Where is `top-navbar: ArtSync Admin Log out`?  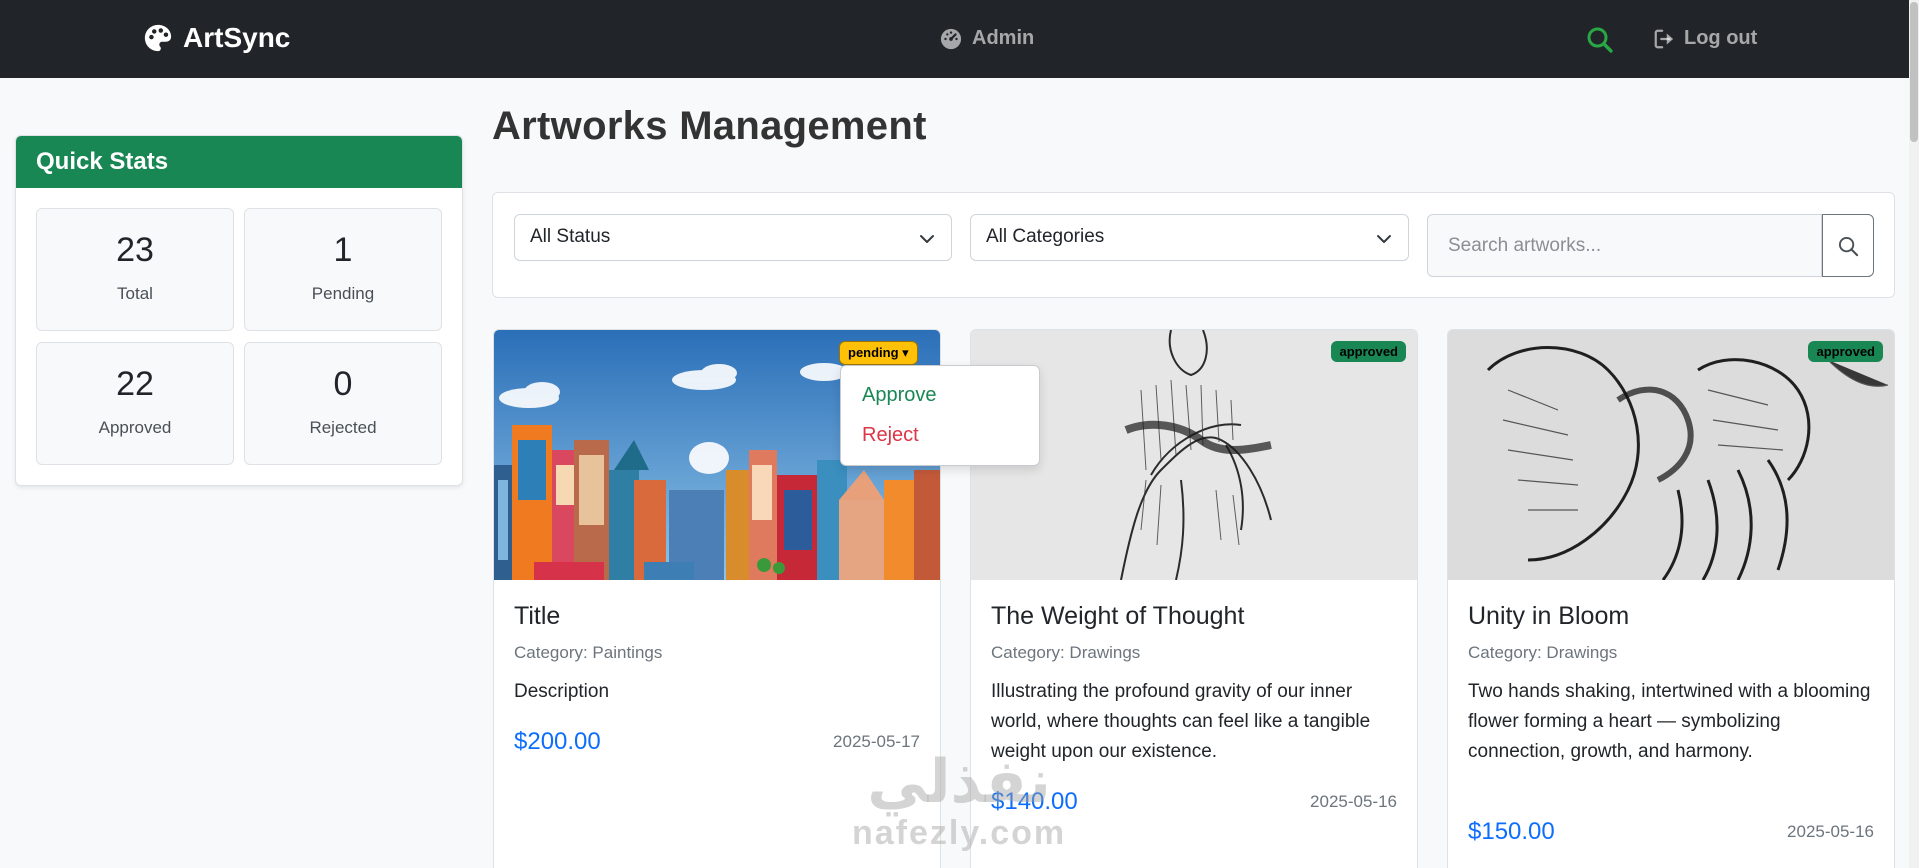
top-navbar: ArtSync Admin Log out is located at coordinates (954, 39).